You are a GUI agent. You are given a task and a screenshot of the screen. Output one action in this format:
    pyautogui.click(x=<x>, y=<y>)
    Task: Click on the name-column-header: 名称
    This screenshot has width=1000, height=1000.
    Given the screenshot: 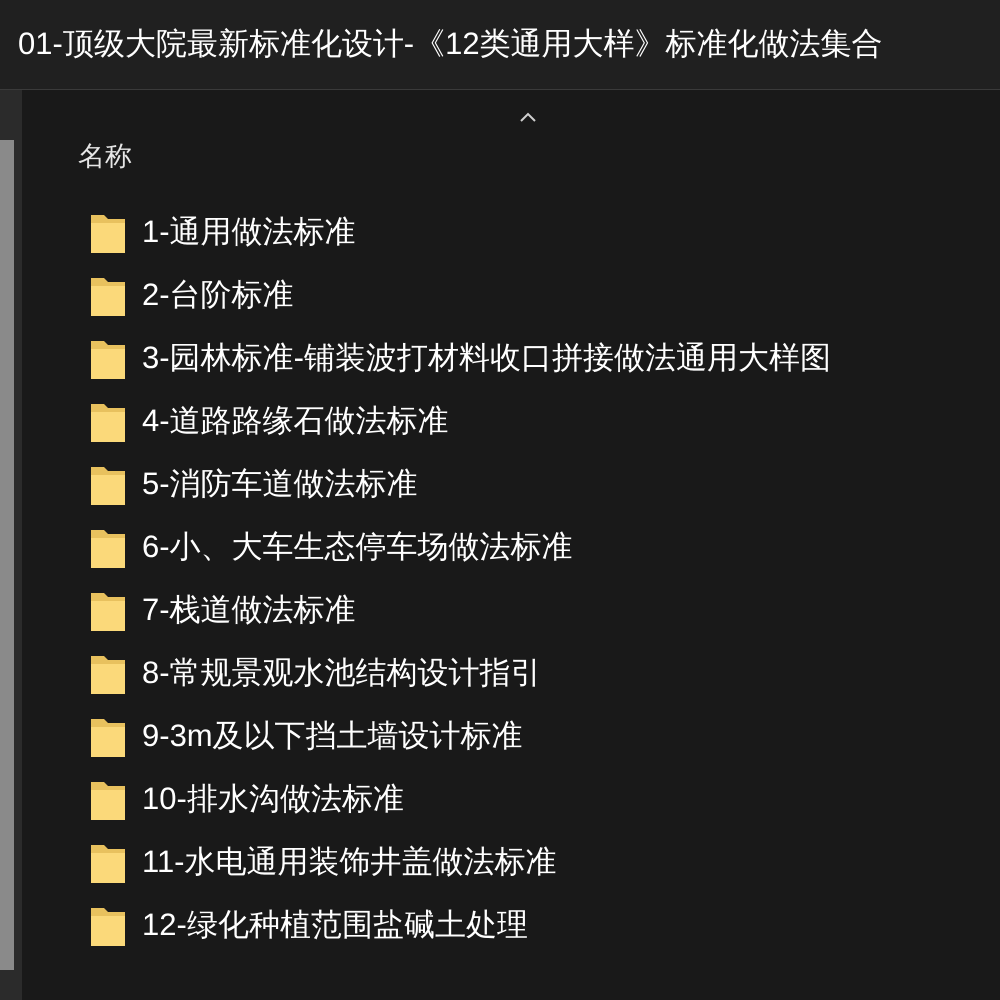 What is the action you would take?
    pyautogui.click(x=178, y=156)
    